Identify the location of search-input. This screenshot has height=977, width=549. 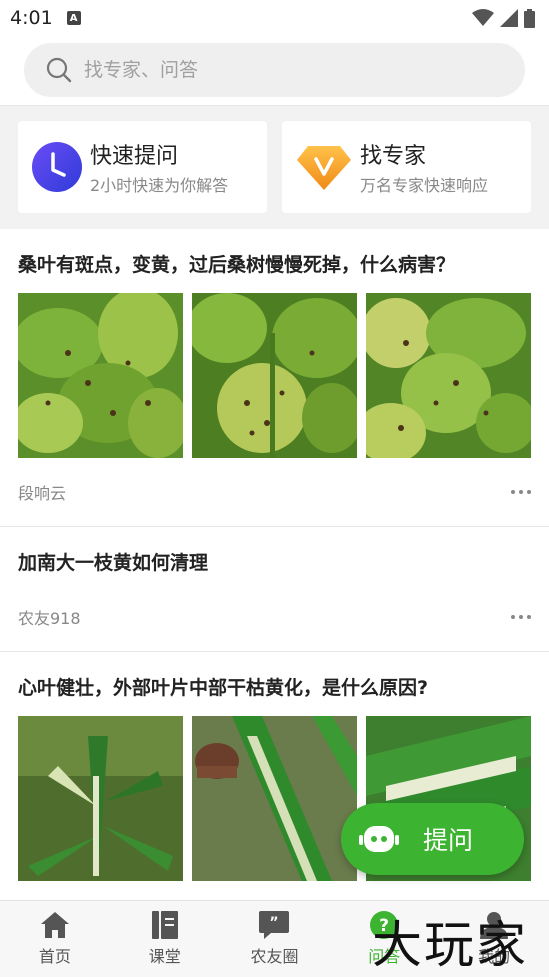
(274, 70).